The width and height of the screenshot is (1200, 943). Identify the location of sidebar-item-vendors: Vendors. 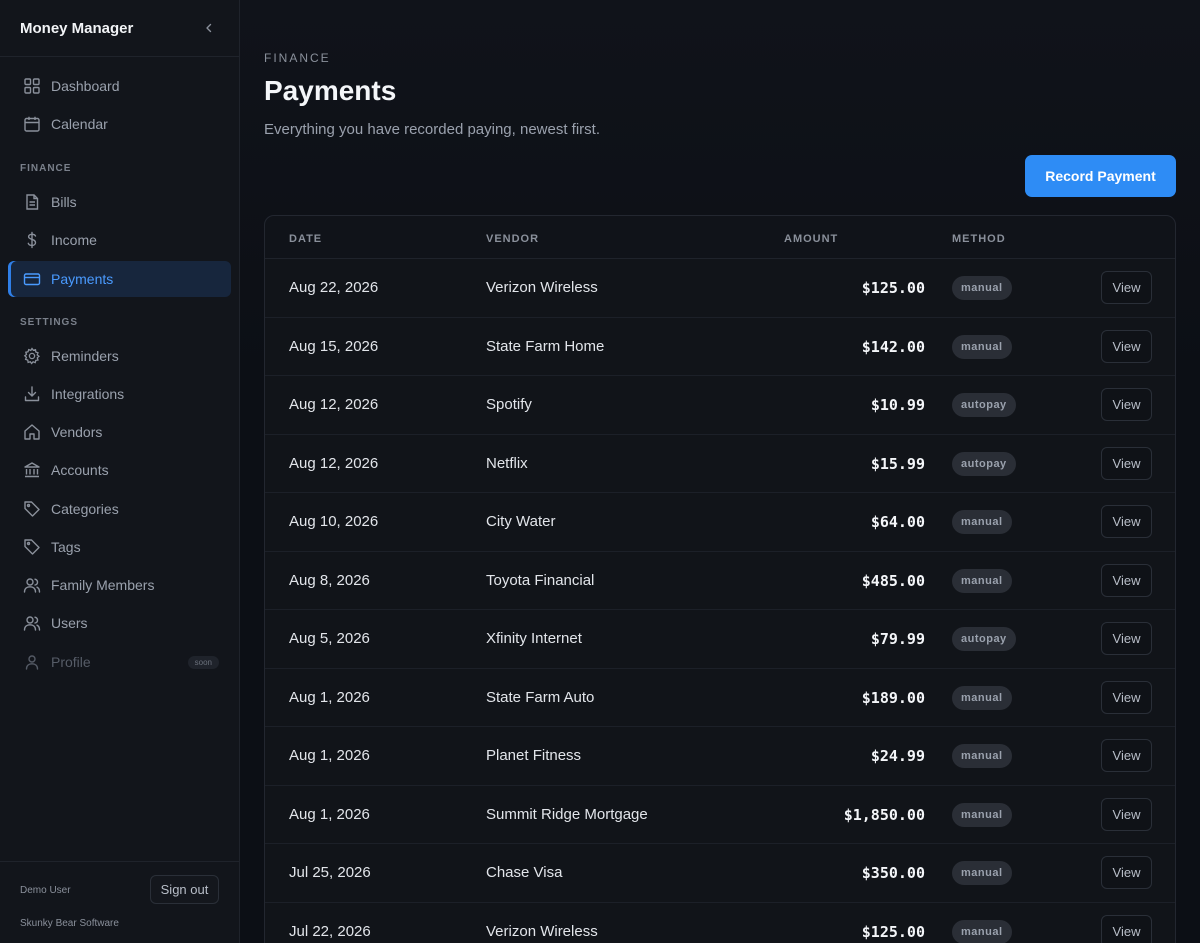
(119, 432).